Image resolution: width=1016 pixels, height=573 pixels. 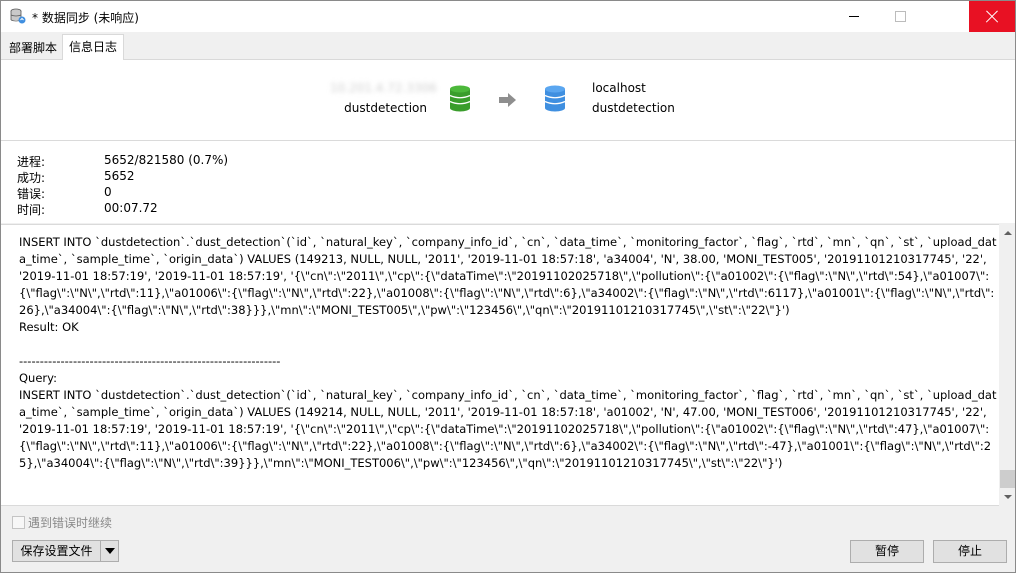 I want to click on tab-info-log: 信息日志, so click(x=93, y=47).